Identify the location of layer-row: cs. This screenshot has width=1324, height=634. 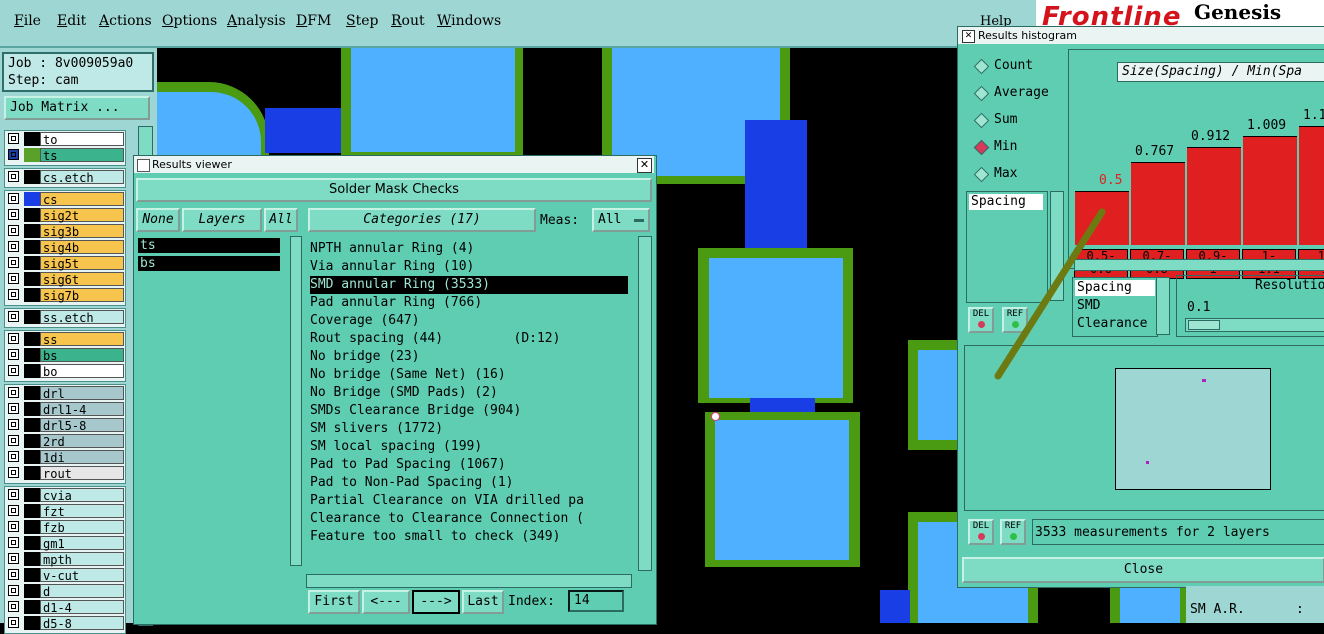
(66, 199).